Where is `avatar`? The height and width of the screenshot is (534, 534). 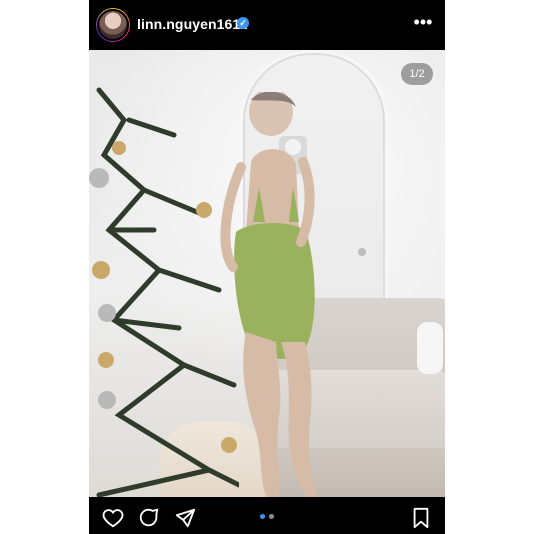
avatar is located at coordinates (113, 25).